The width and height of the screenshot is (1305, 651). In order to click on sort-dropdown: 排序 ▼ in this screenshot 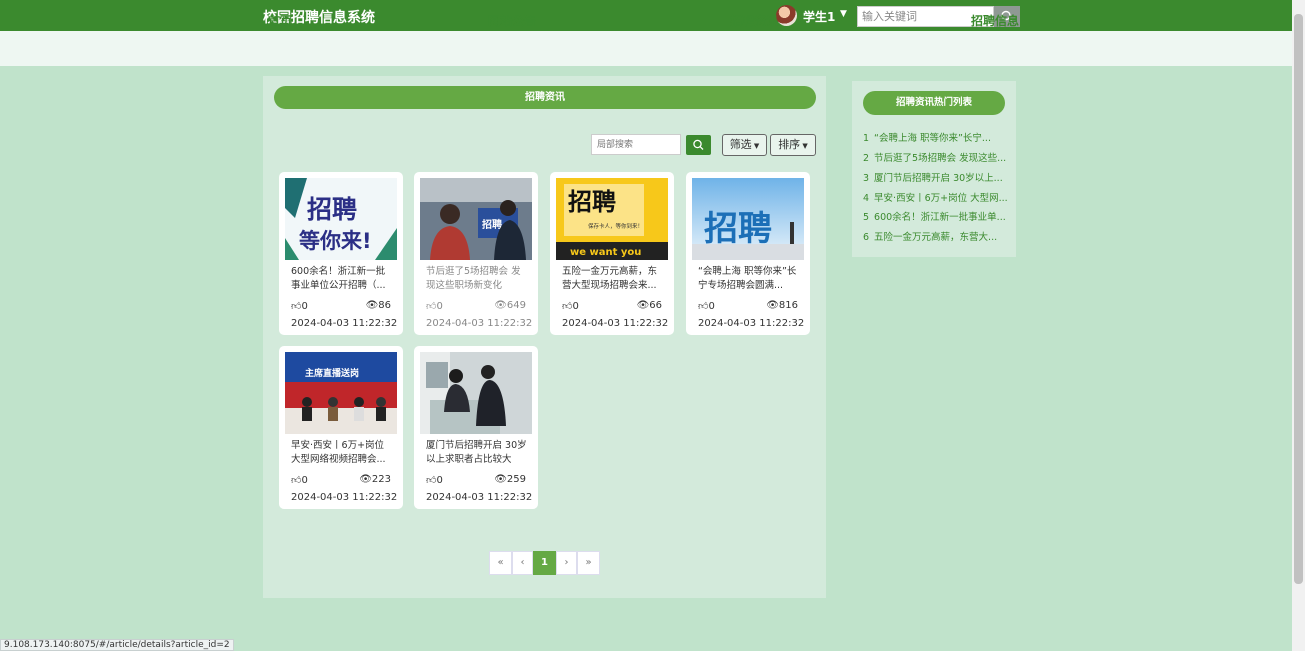, I will do `click(793, 145)`.